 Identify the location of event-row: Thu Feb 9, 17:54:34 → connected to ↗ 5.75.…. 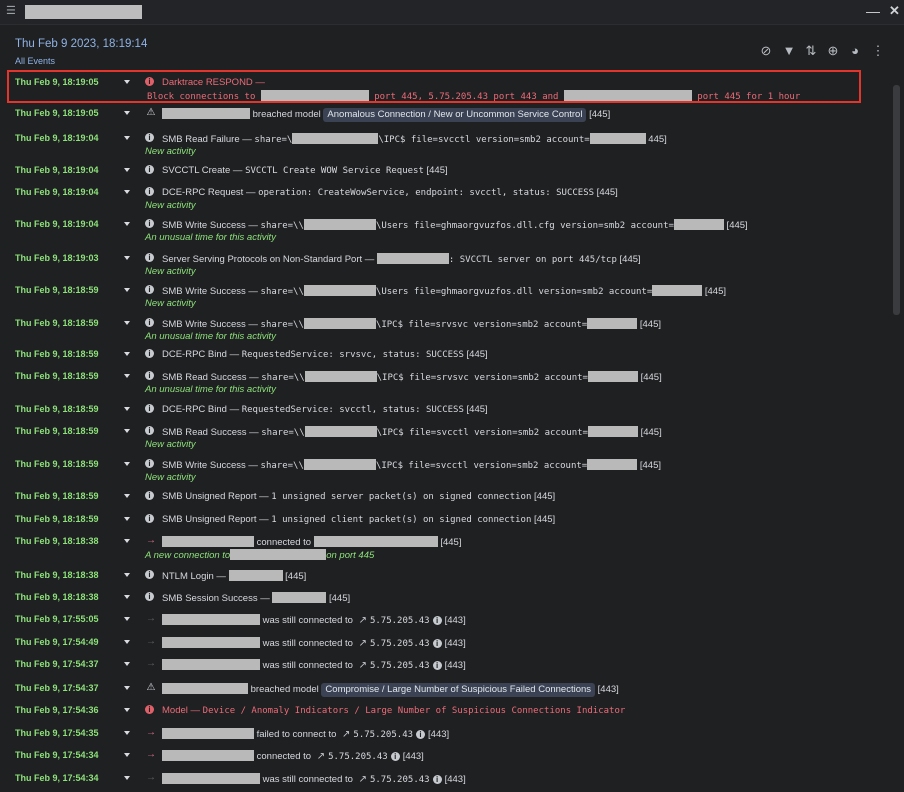
(446, 761).